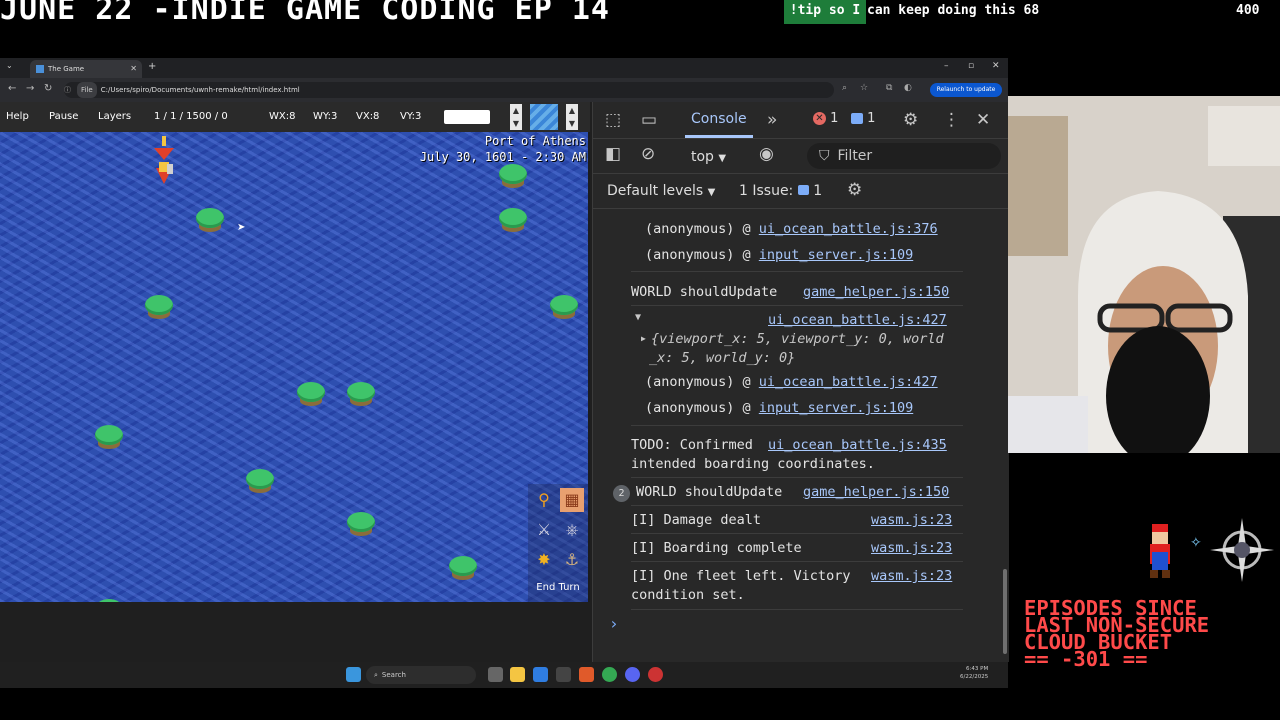 The image size is (1280, 720). I want to click on new-tab-icon: +, so click(152, 66).